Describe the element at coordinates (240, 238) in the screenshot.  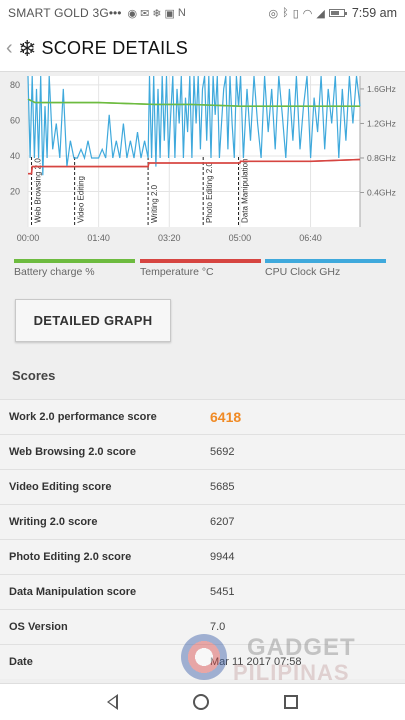
I see `x-tick-label: 05:00` at that location.